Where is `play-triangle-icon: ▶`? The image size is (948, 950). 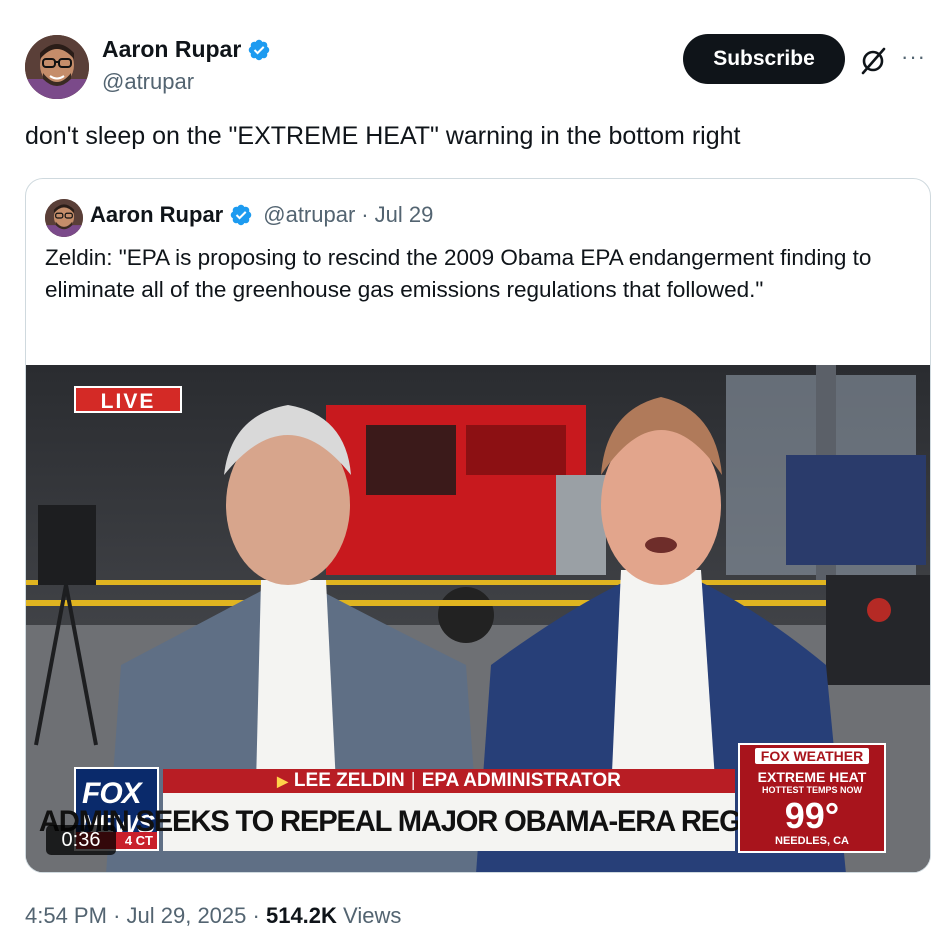 play-triangle-icon: ▶ is located at coordinates (282, 780).